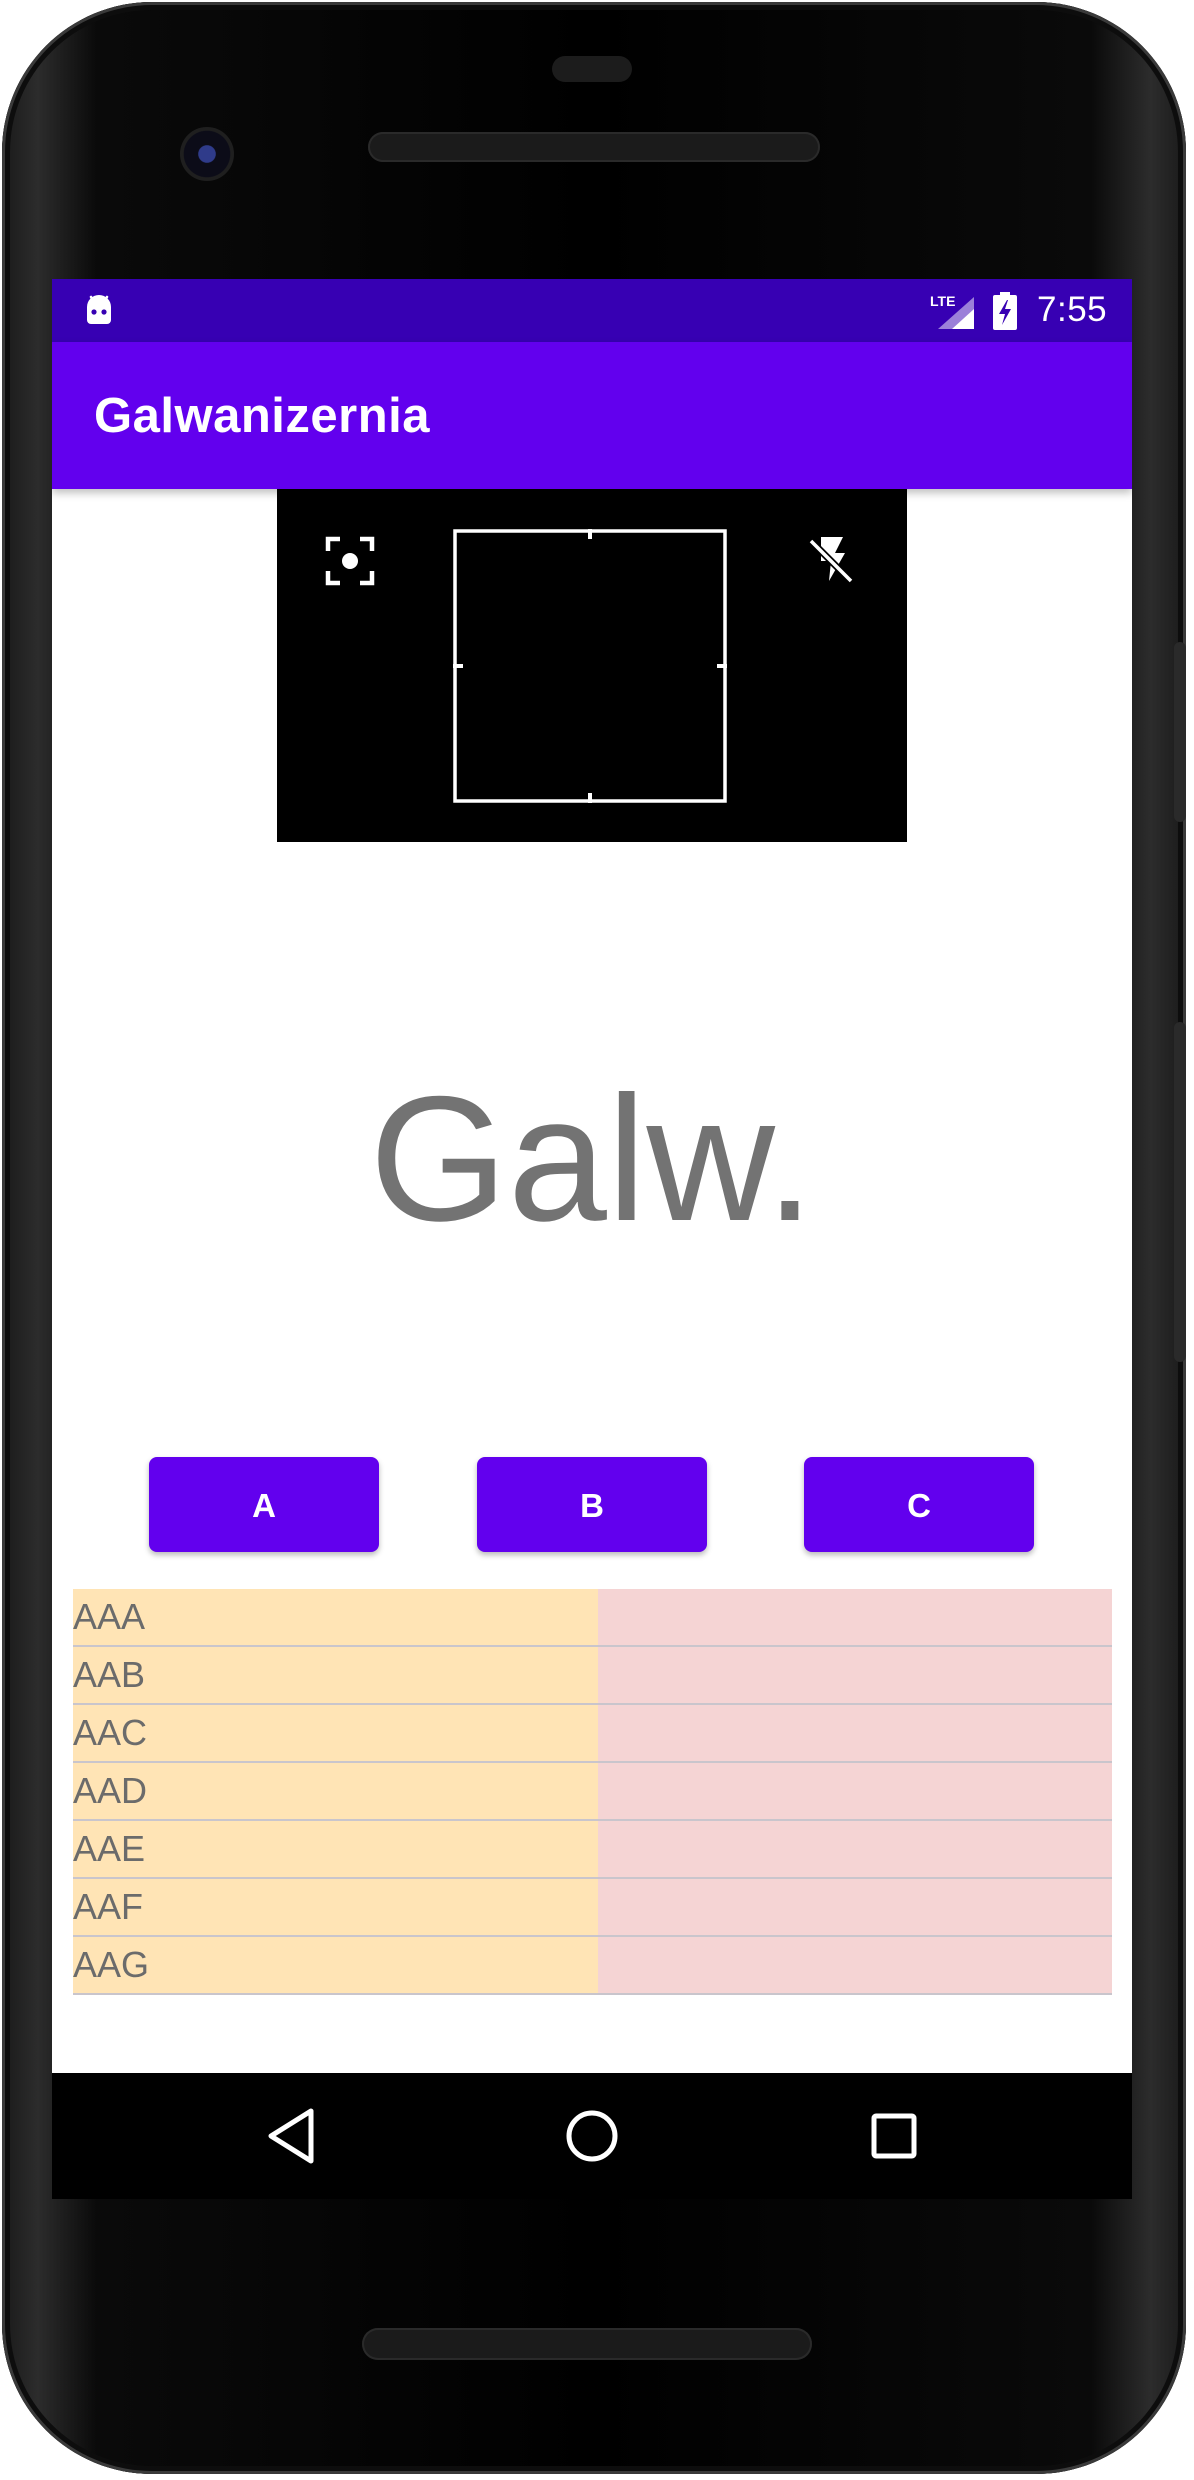 The image size is (1194, 2480). What do you see at coordinates (350, 561) in the screenshot?
I see `focus-icon` at bounding box center [350, 561].